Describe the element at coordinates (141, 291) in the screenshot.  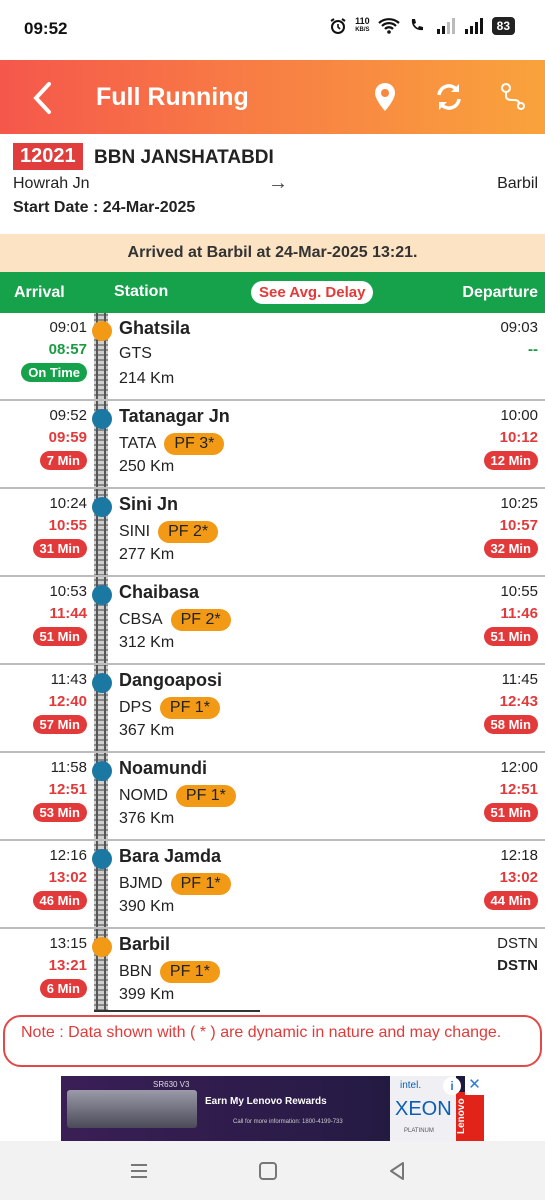
I see `header-station: Station` at that location.